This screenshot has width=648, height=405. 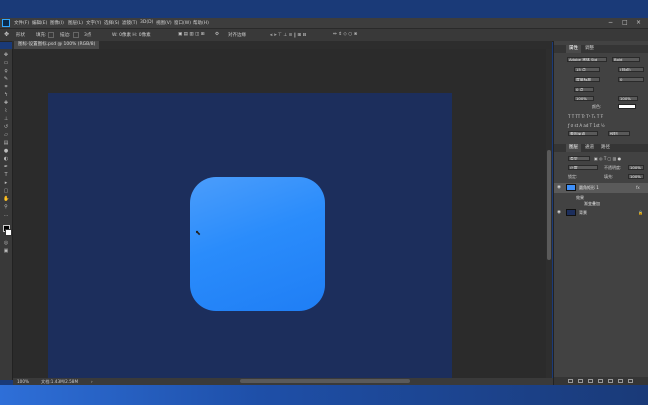 What do you see at coordinates (6, 95) in the screenshot?
I see `eyedropper-icon: ϟ` at bounding box center [6, 95].